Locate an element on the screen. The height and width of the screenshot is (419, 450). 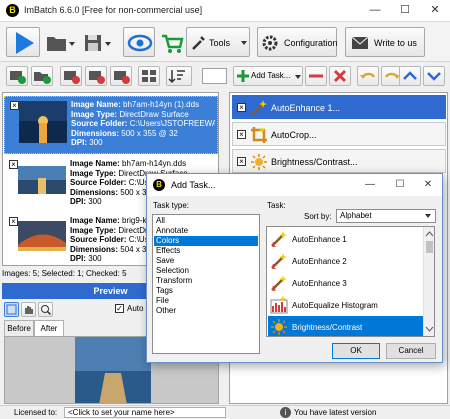
play-icon is located at coordinates (25, 43).